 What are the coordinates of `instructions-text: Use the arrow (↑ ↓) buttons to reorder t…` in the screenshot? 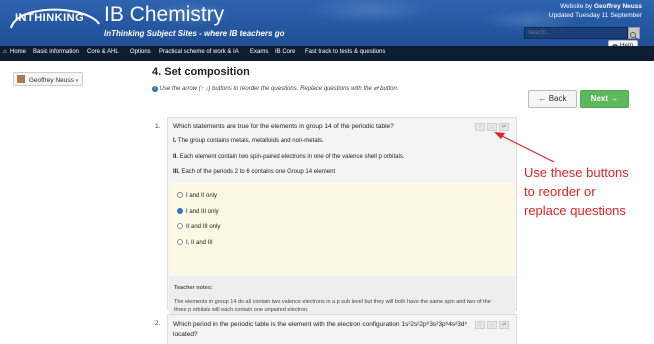 It's located at (279, 89).